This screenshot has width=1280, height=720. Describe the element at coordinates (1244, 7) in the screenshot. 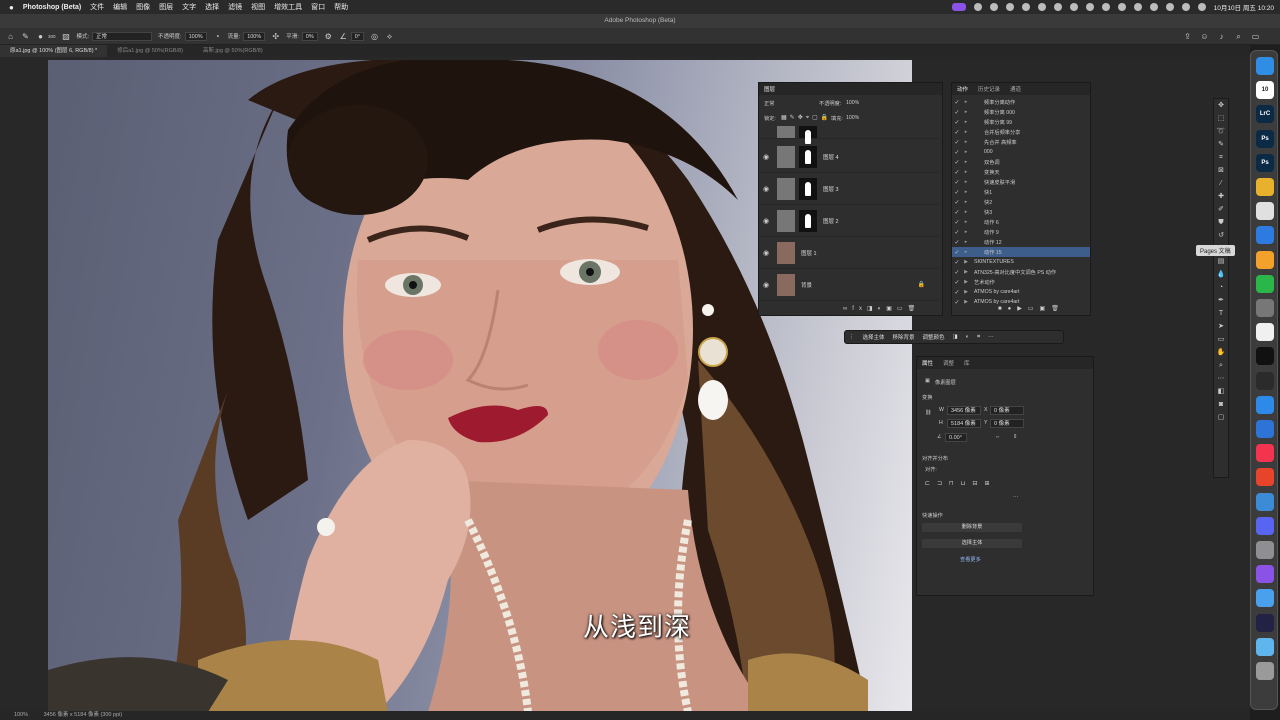

I see `clock: 10月10日 周五 10:20` at that location.